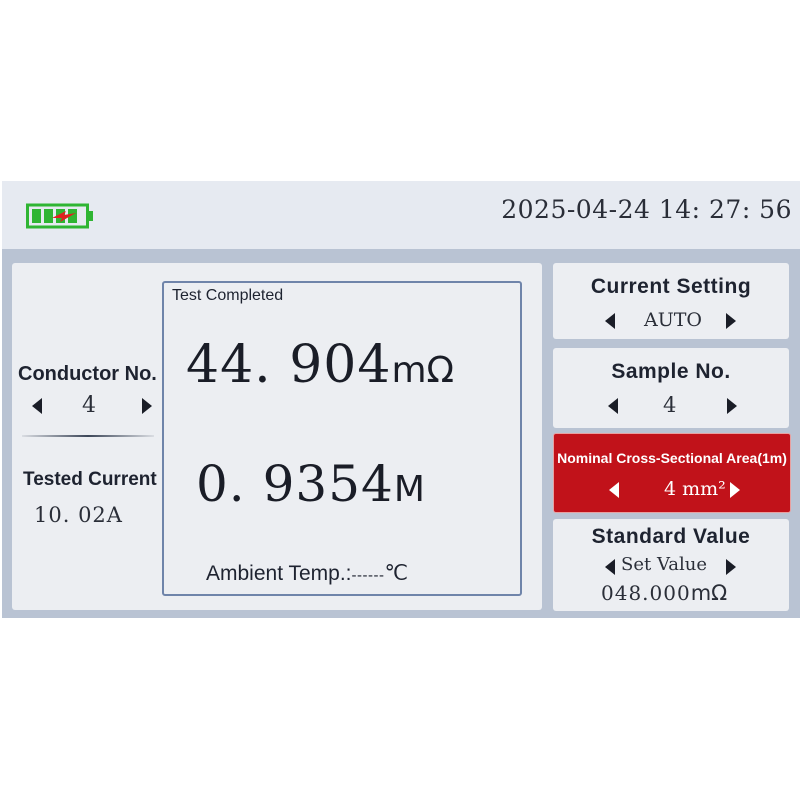 This screenshot has width=800, height=800. What do you see at coordinates (90, 479) in the screenshot?
I see `tested-current-label: Tested Current` at bounding box center [90, 479].